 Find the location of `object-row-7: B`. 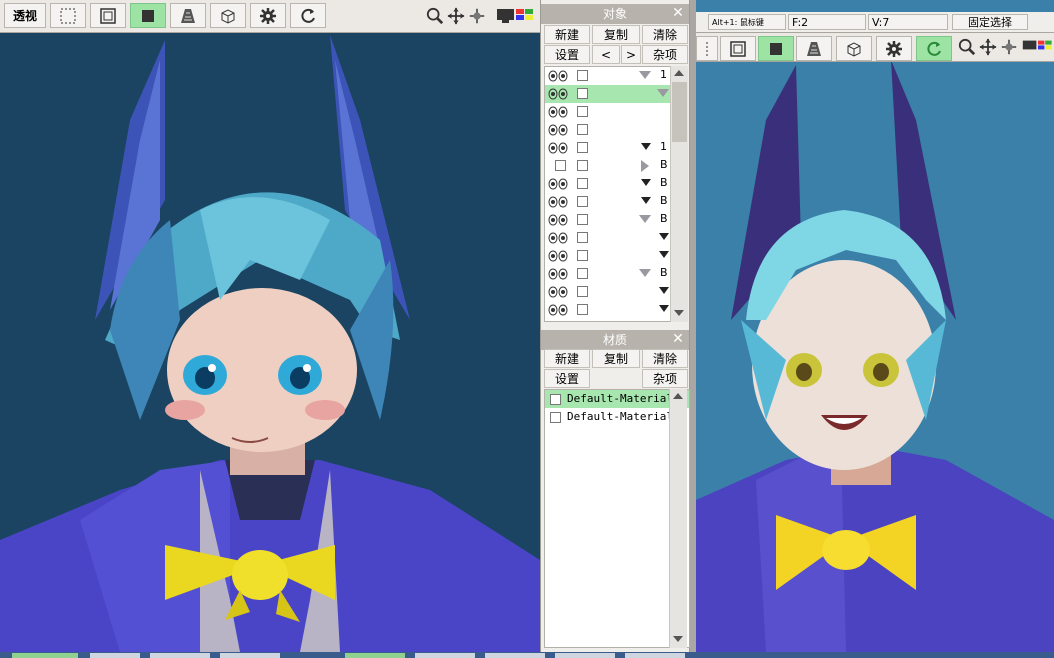

object-row-7: B is located at coordinates (607, 184).